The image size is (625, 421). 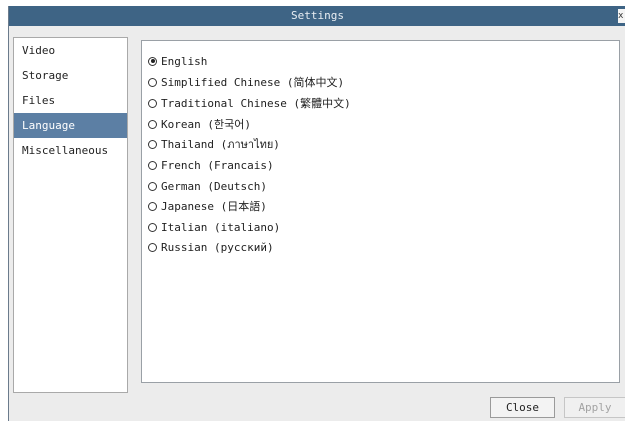 What do you see at coordinates (220, 144) in the screenshot?
I see `language-option-label: Thailand (ภาษาไทย)` at bounding box center [220, 144].